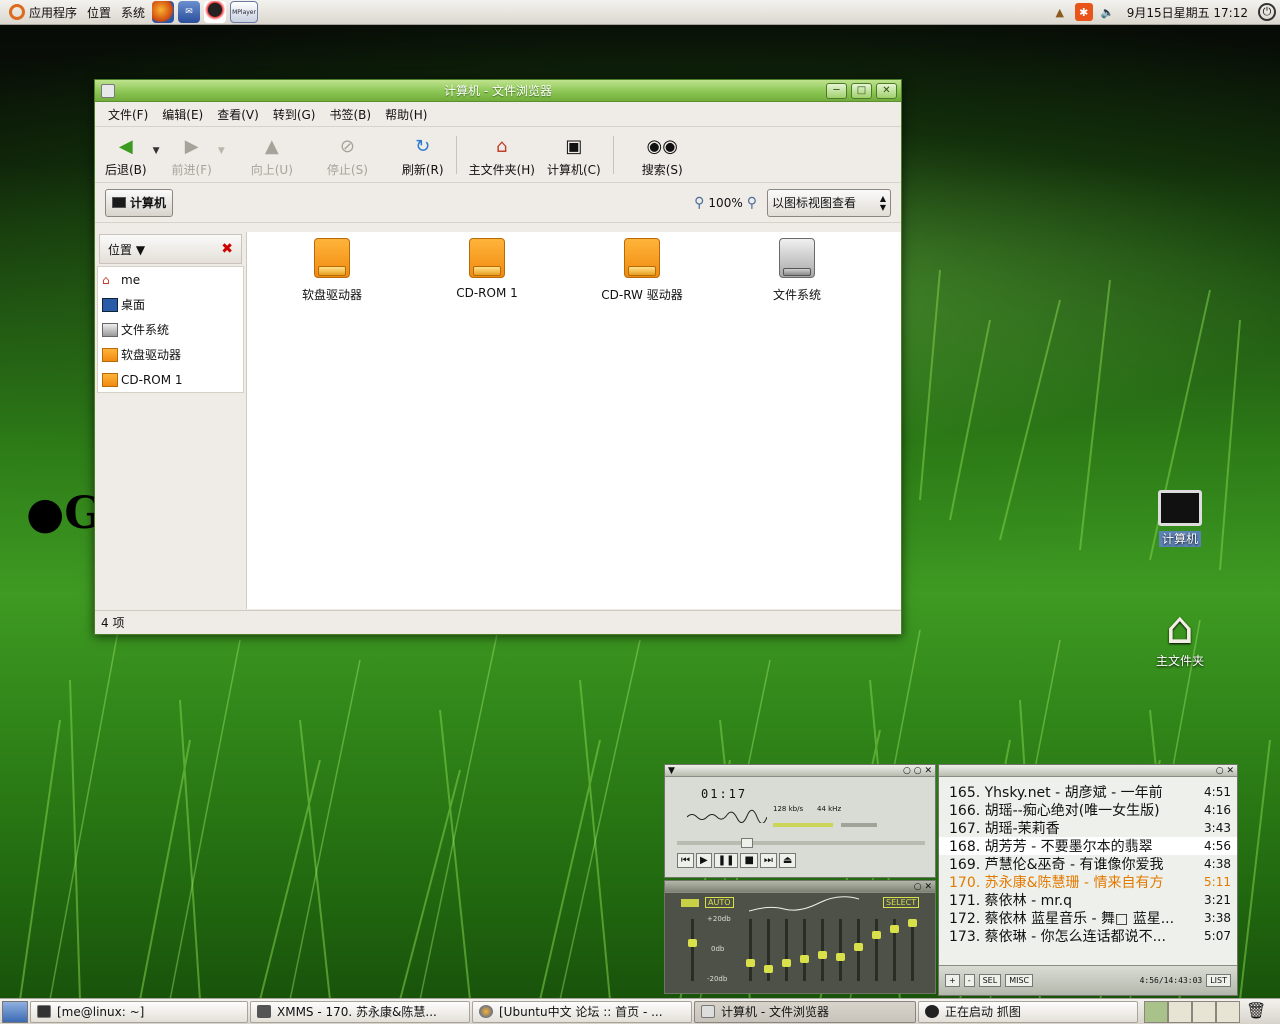 The width and height of the screenshot is (1280, 1024). What do you see at coordinates (768, 860) in the screenshot?
I see `next-icon: ⏭` at bounding box center [768, 860].